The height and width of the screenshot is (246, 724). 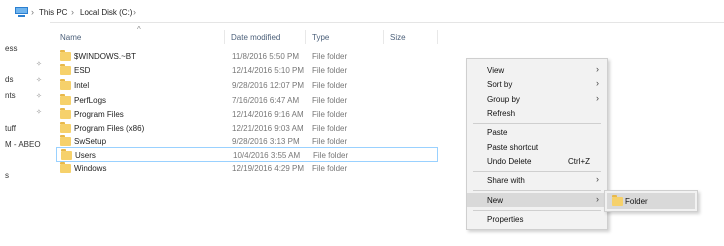 I want to click on menu-item-label: Paste shortcut, so click(x=513, y=147).